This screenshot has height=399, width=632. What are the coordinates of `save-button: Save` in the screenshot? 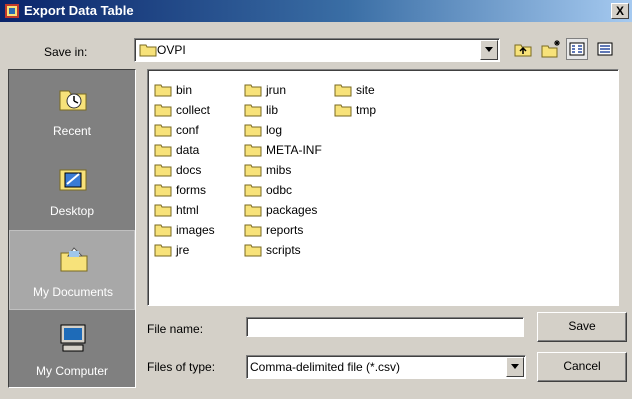 It's located at (582, 327).